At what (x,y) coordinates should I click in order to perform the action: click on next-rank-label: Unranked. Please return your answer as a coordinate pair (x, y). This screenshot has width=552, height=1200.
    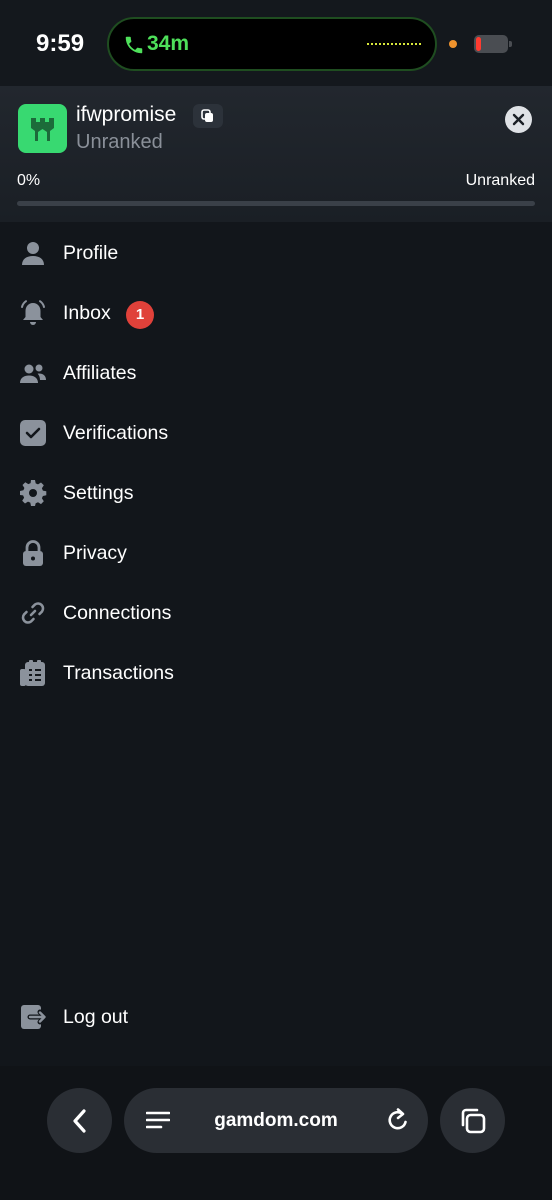
    Looking at the image, I should click on (500, 180).